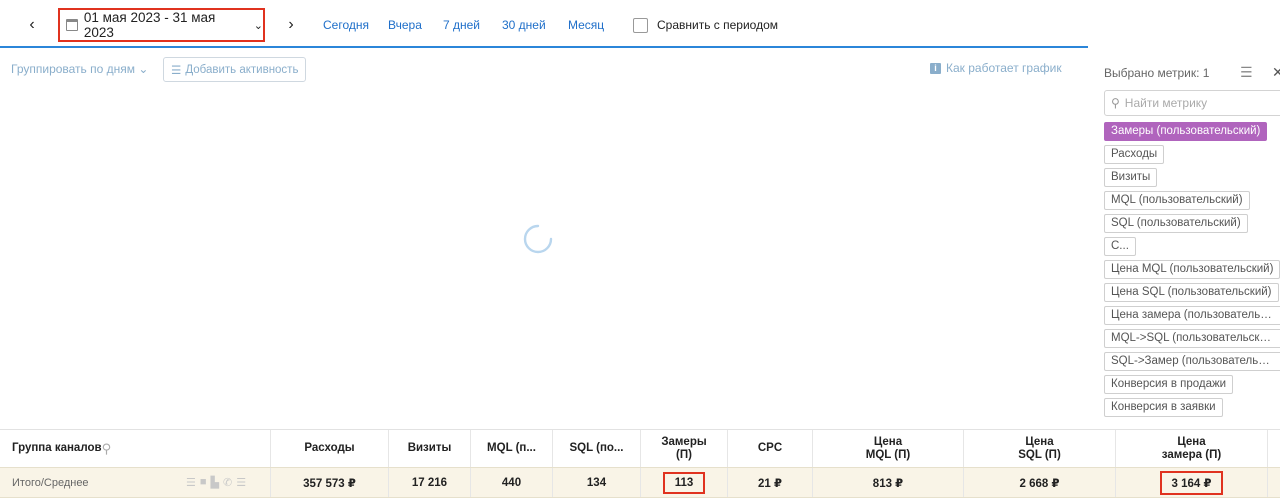  Describe the element at coordinates (1163, 407) in the screenshot. I see `metric-tag-request-conversion: Конверсия в заявки` at that location.